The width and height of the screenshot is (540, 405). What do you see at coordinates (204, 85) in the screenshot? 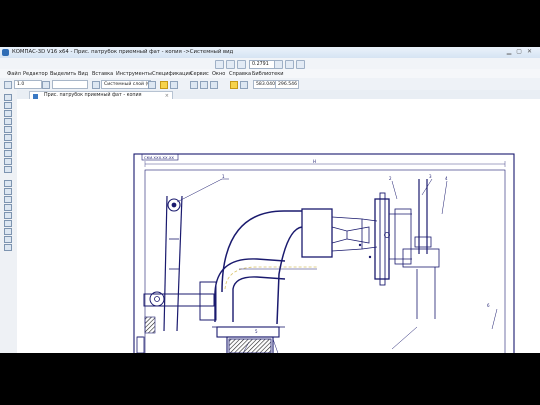
I see `local-cs-icon` at bounding box center [204, 85].